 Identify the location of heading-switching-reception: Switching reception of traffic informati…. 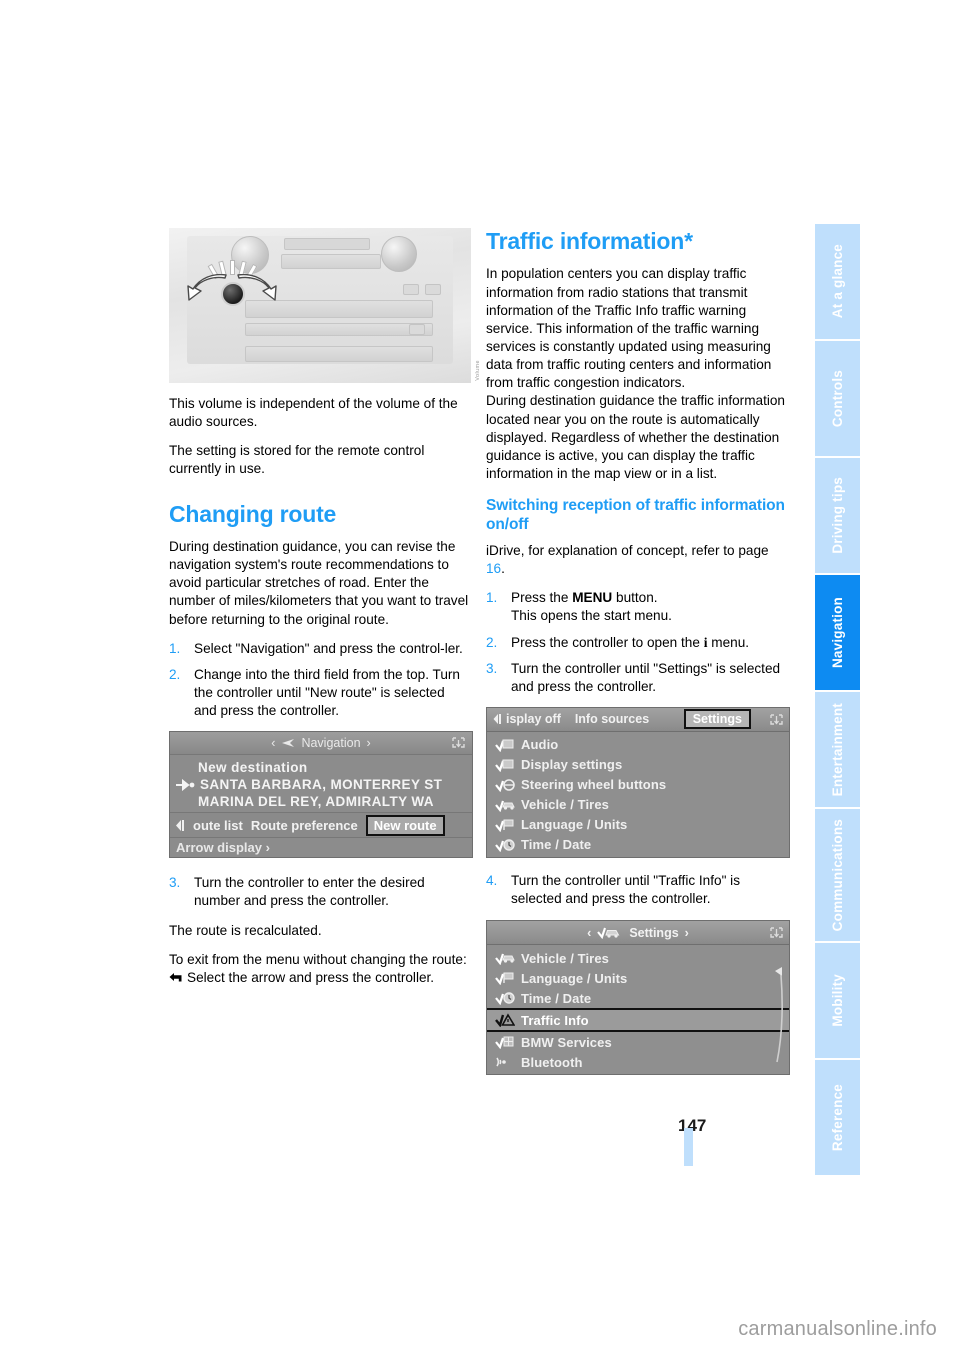
(635, 515).